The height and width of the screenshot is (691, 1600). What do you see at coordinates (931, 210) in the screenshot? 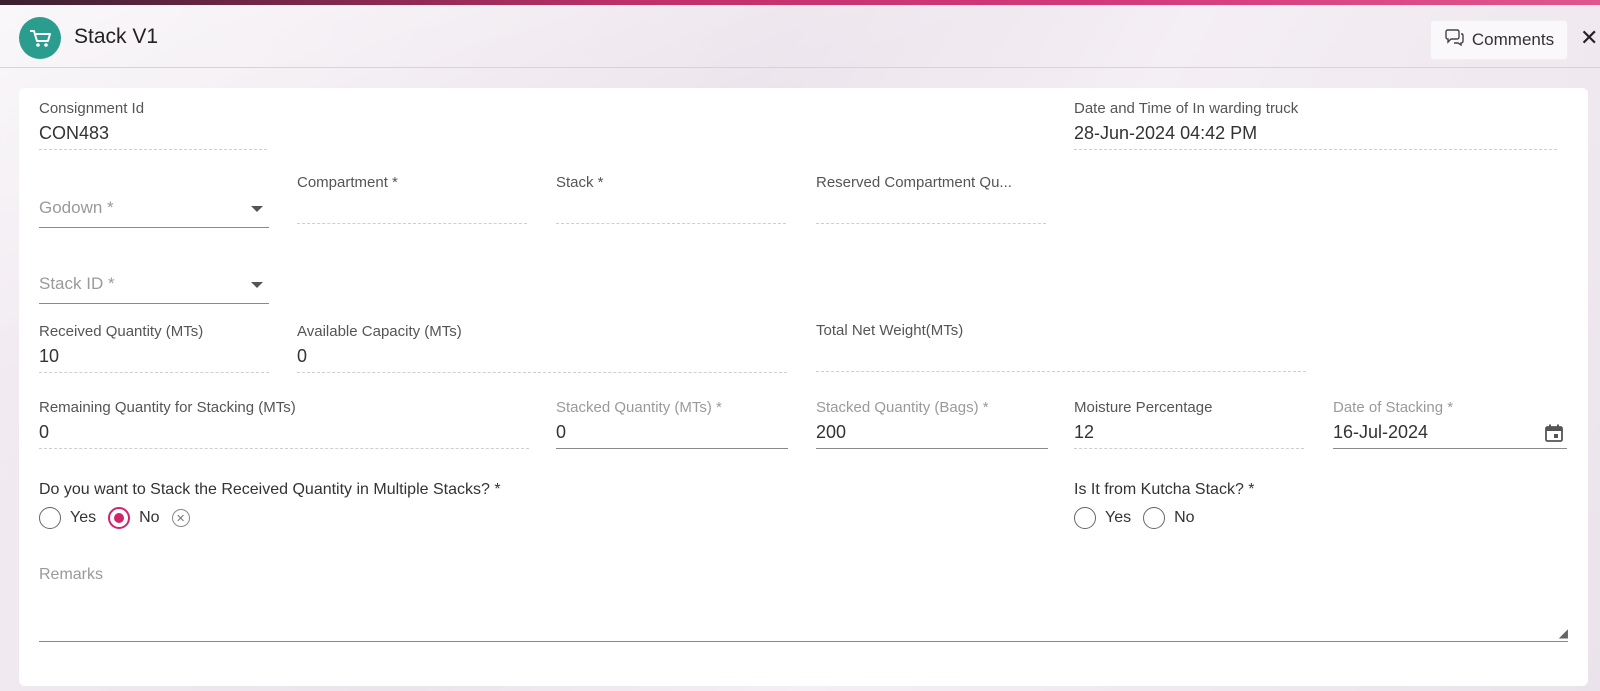
I see `reserved-value` at bounding box center [931, 210].